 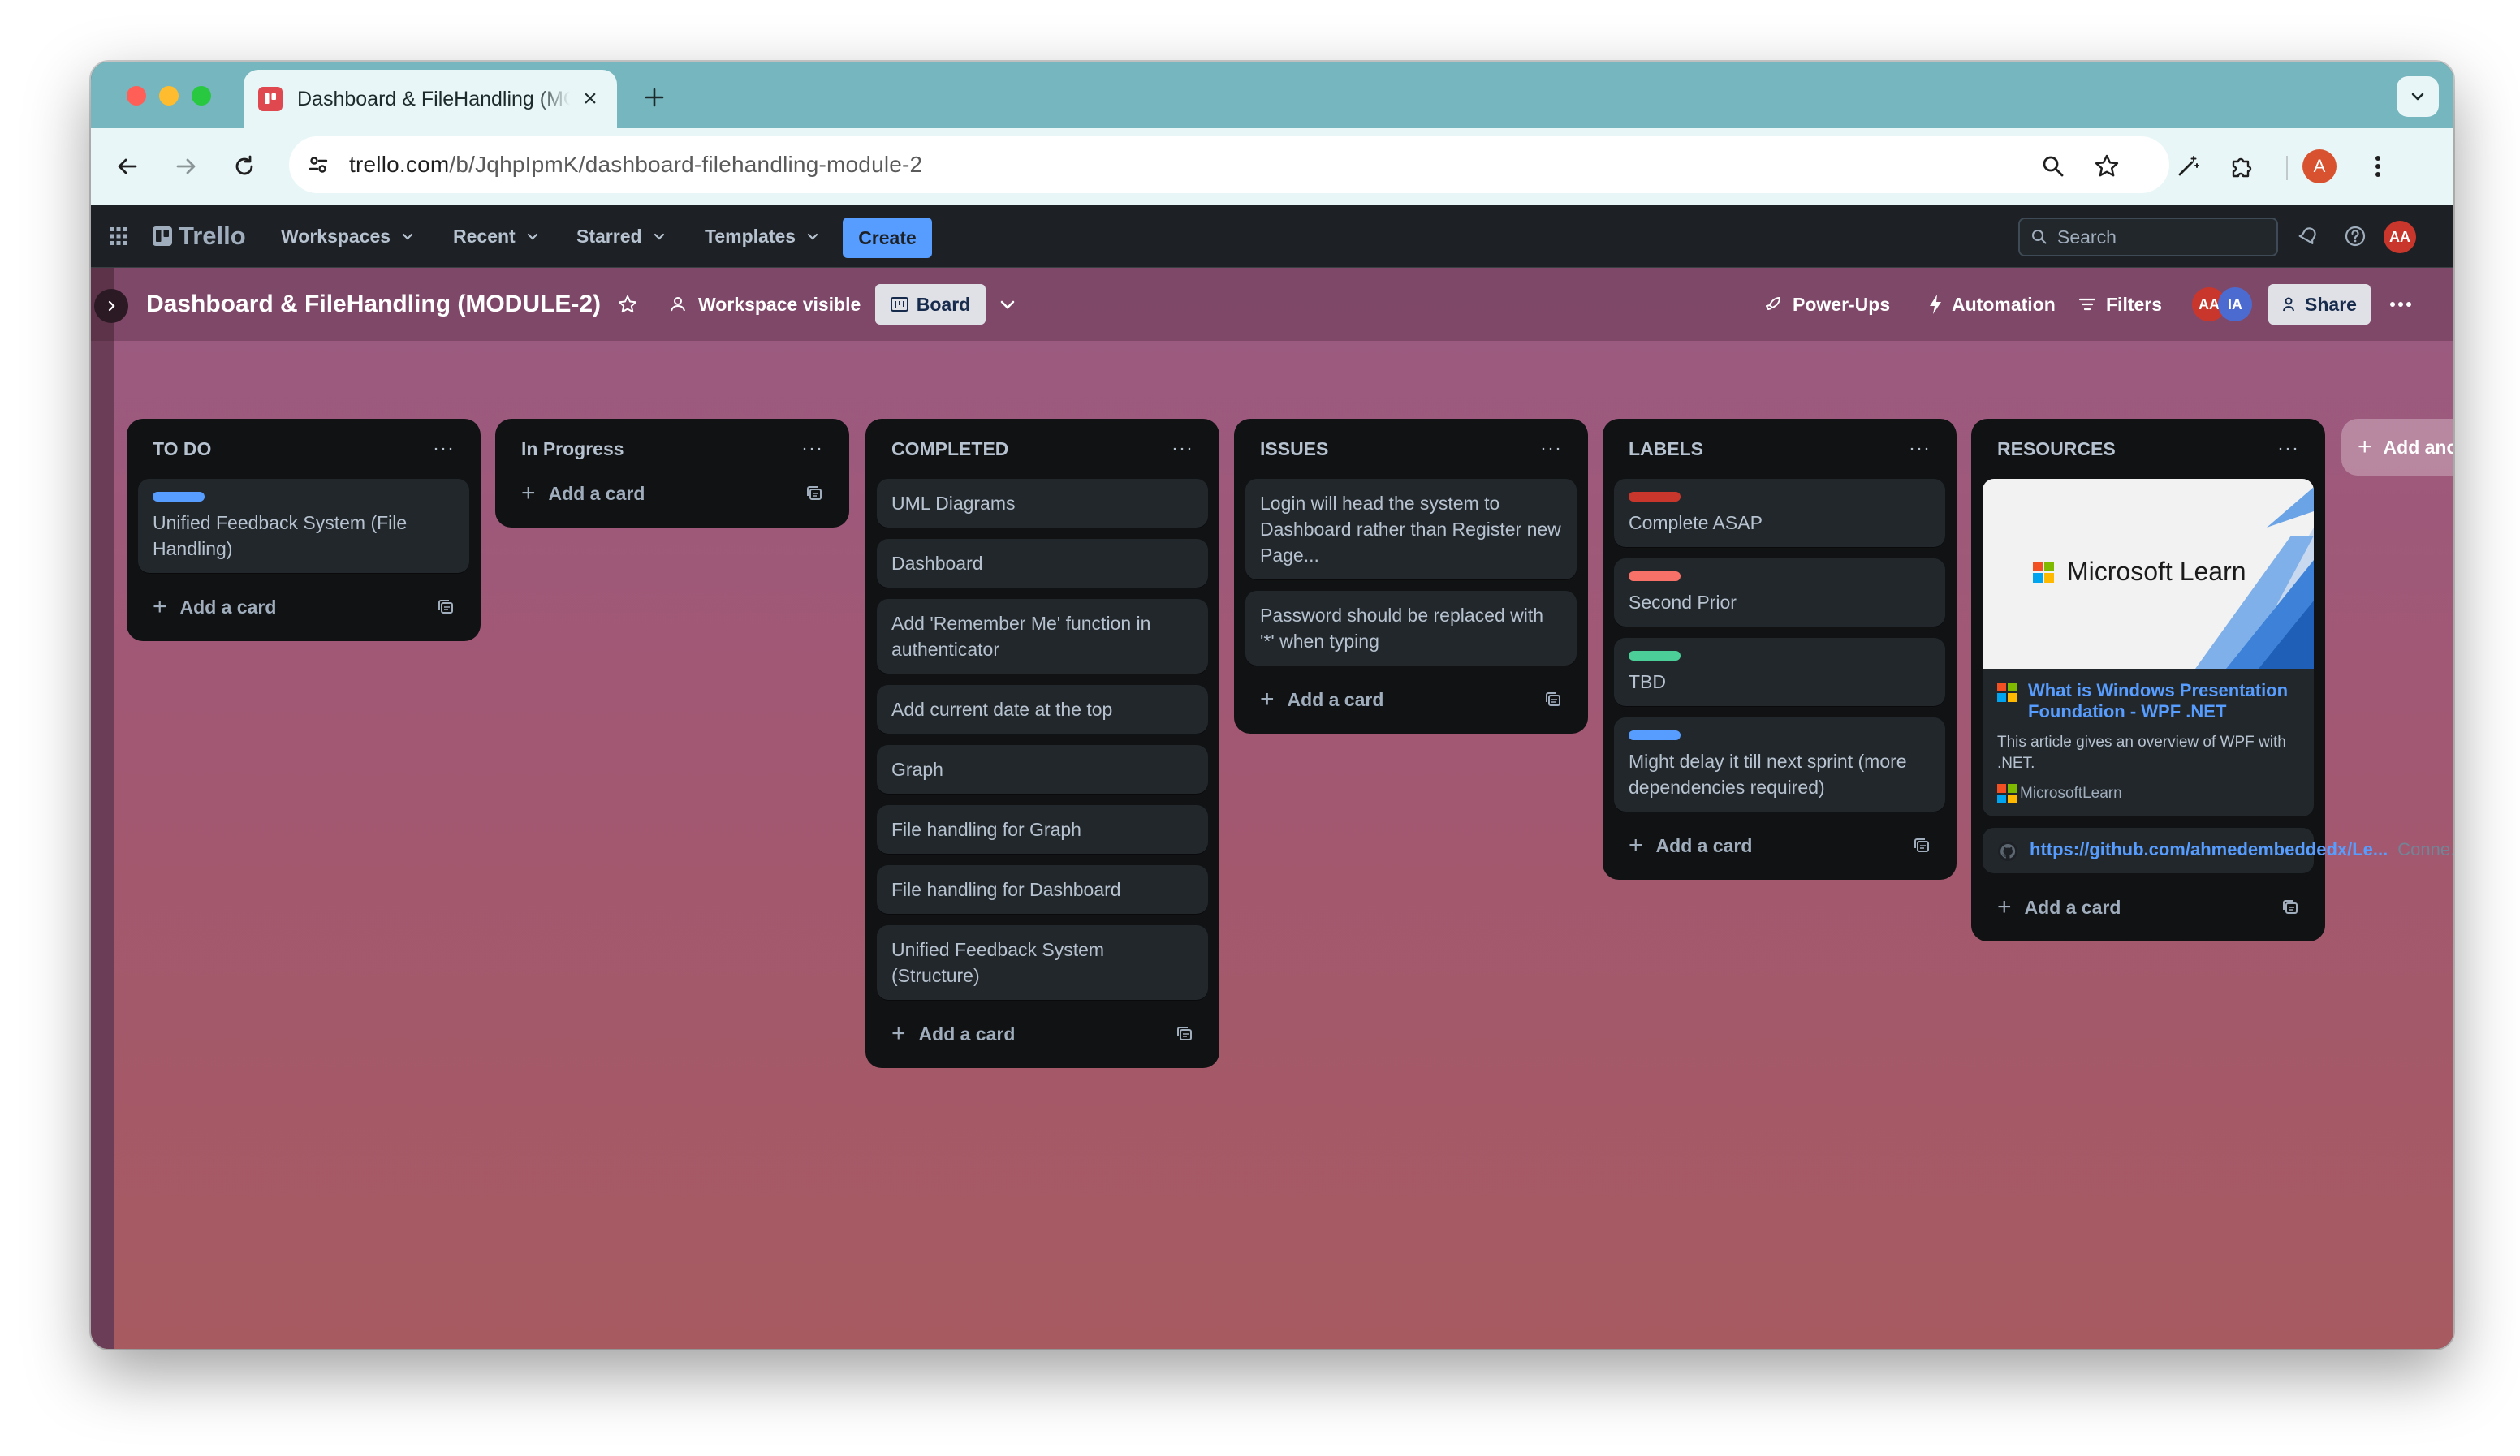 I want to click on workspaces-menu: Workspaces, so click(x=348, y=237).